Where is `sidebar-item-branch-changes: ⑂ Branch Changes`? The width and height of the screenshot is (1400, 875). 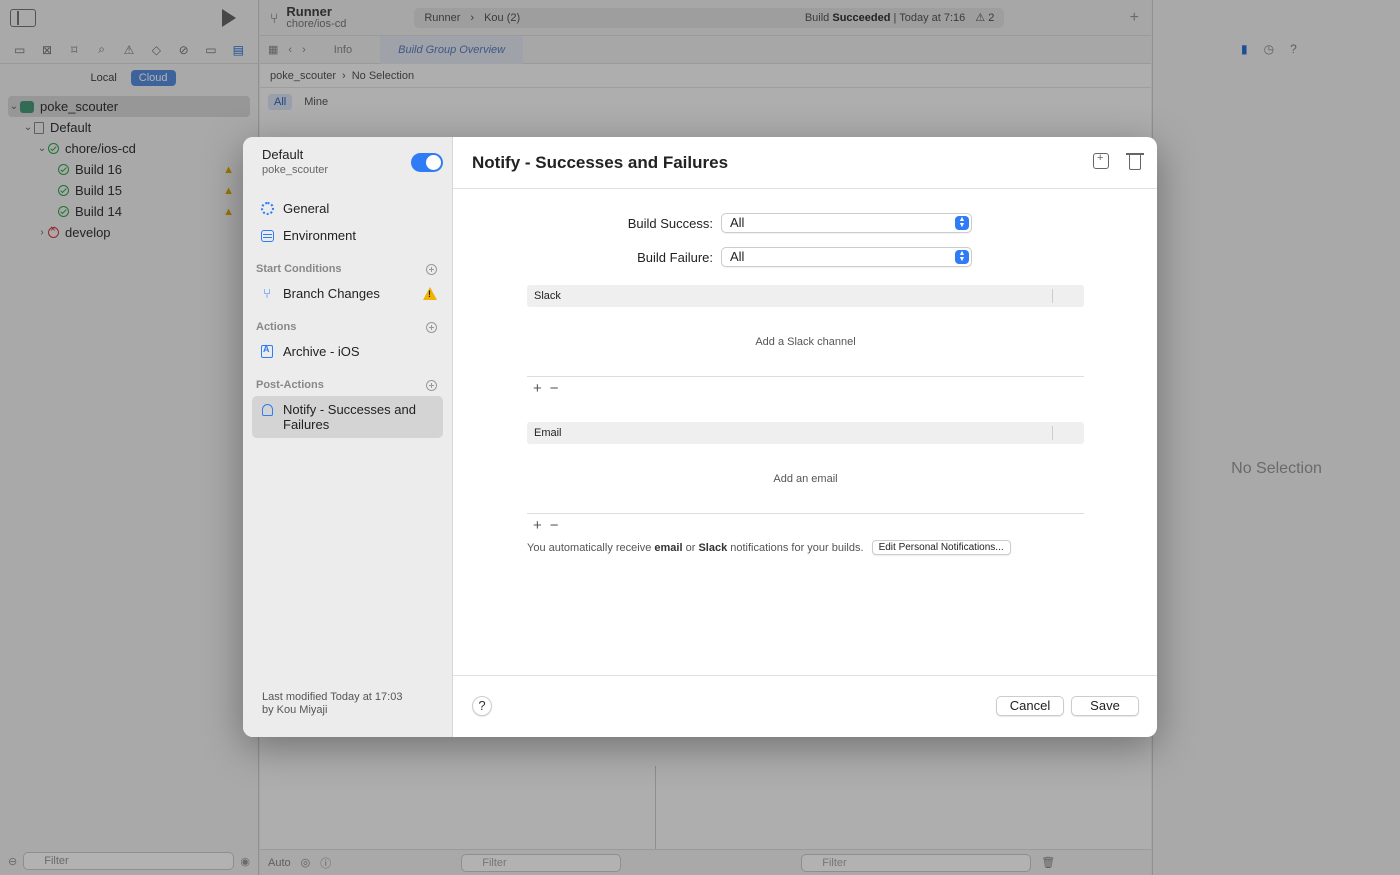 sidebar-item-branch-changes: ⑂ Branch Changes is located at coordinates (347, 293).